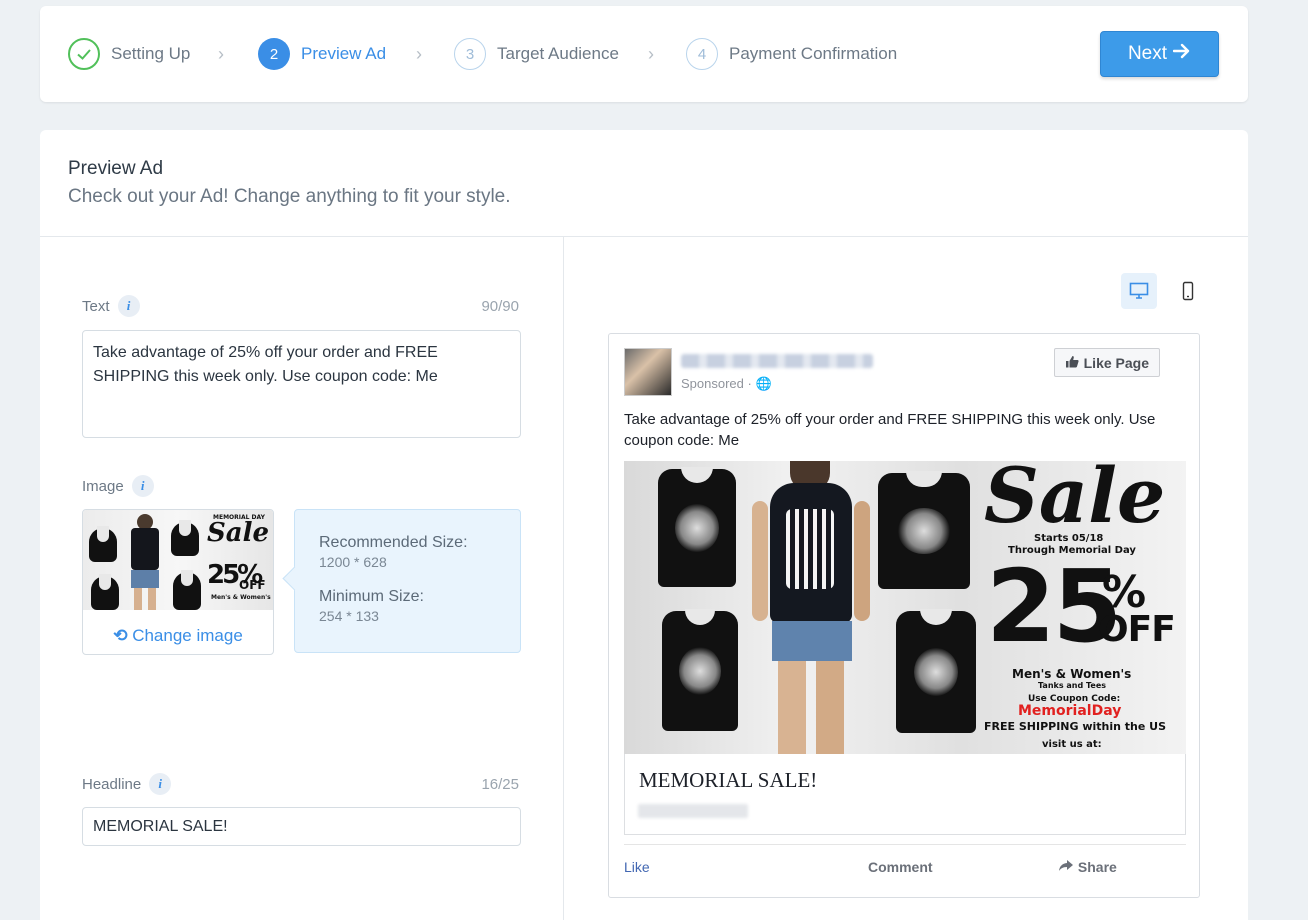 The width and height of the screenshot is (1308, 920). Describe the element at coordinates (1075, 726) in the screenshot. I see `free-shipping-text: FREE SHIPPING within the US` at that location.